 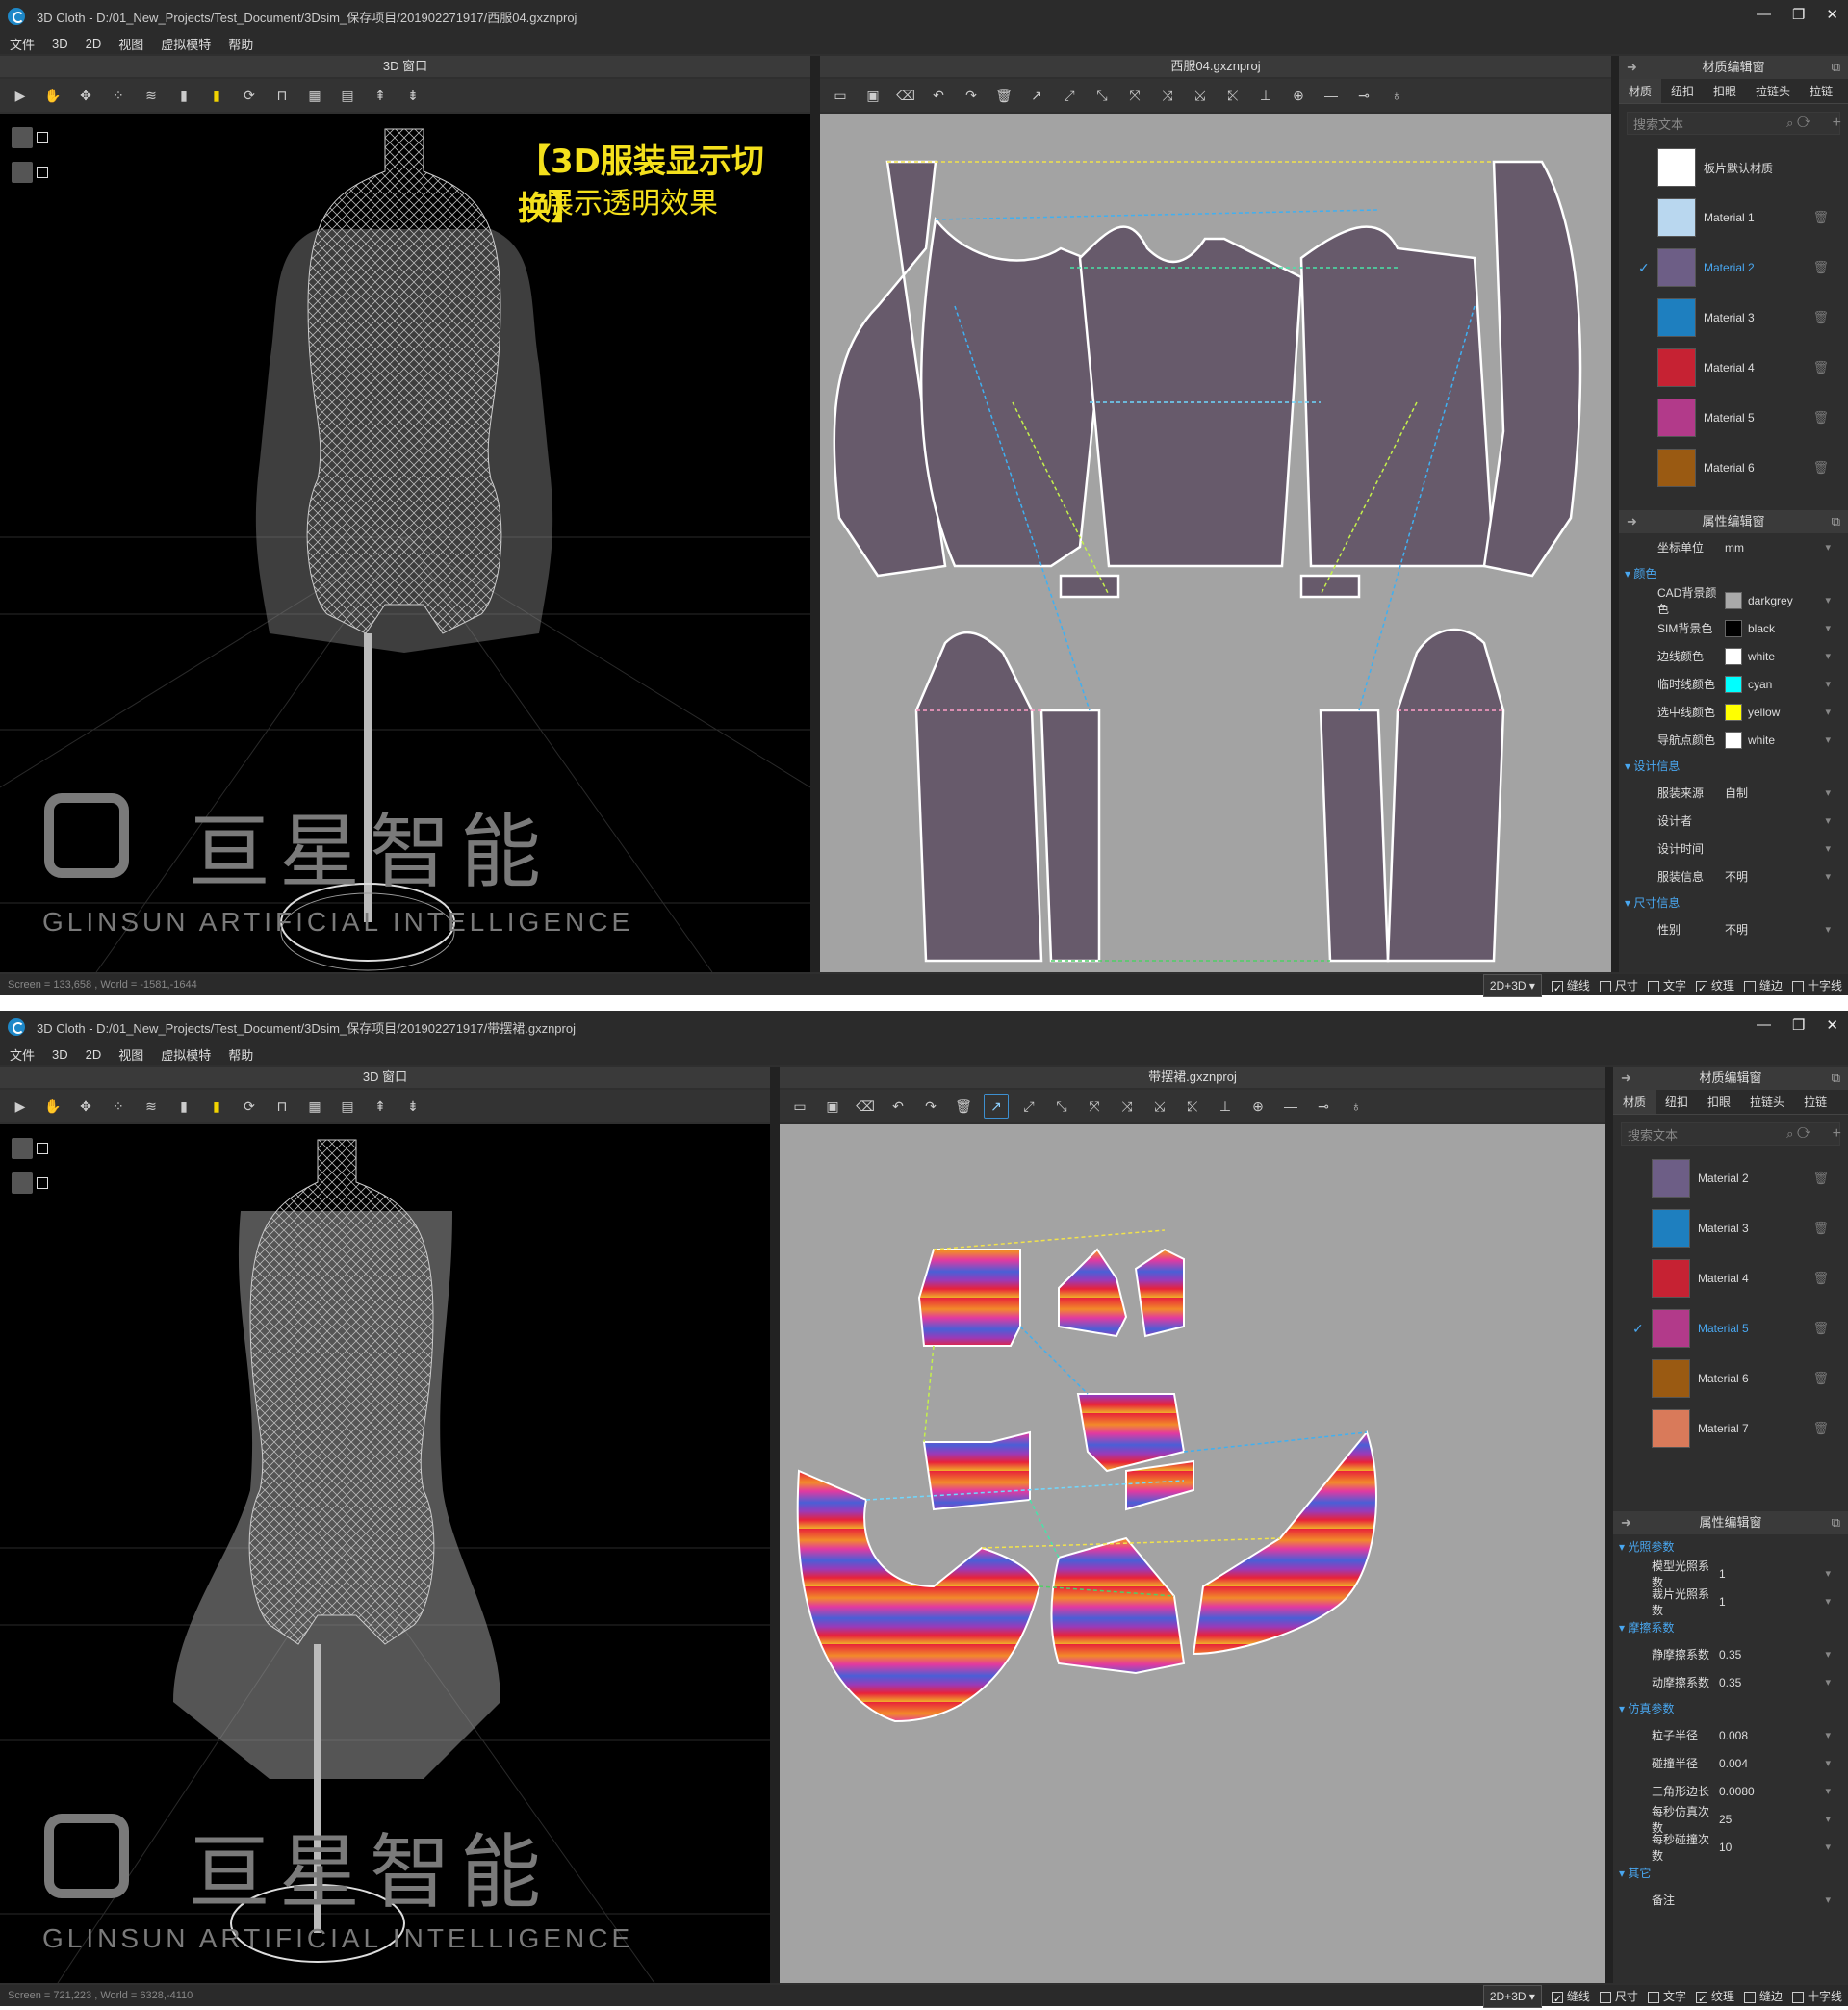 I want to click on seam-icon: ⤨, so click(x=1127, y=1107).